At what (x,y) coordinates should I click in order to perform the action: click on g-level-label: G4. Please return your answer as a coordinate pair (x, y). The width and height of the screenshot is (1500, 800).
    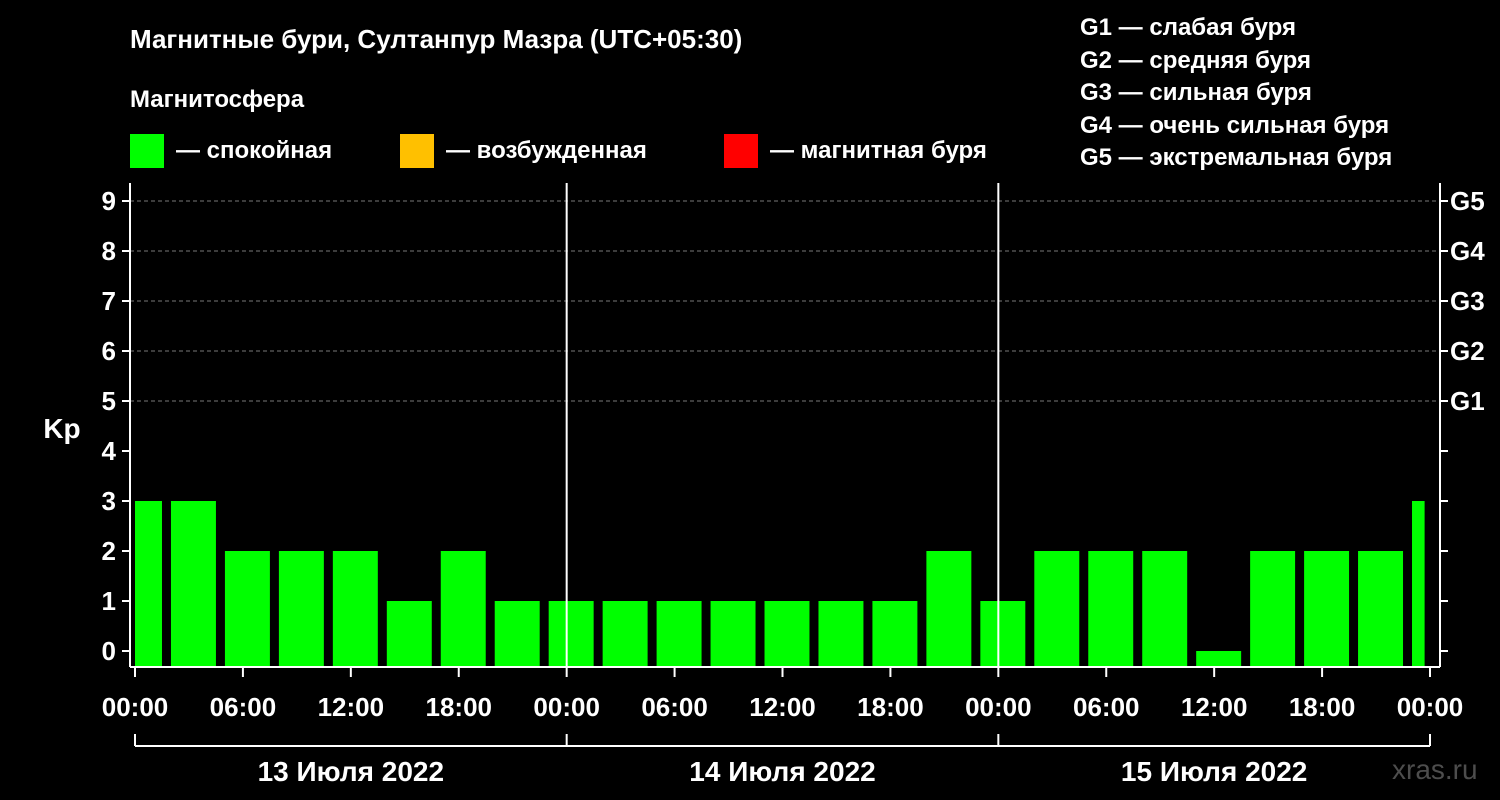
    Looking at the image, I should click on (1467, 251).